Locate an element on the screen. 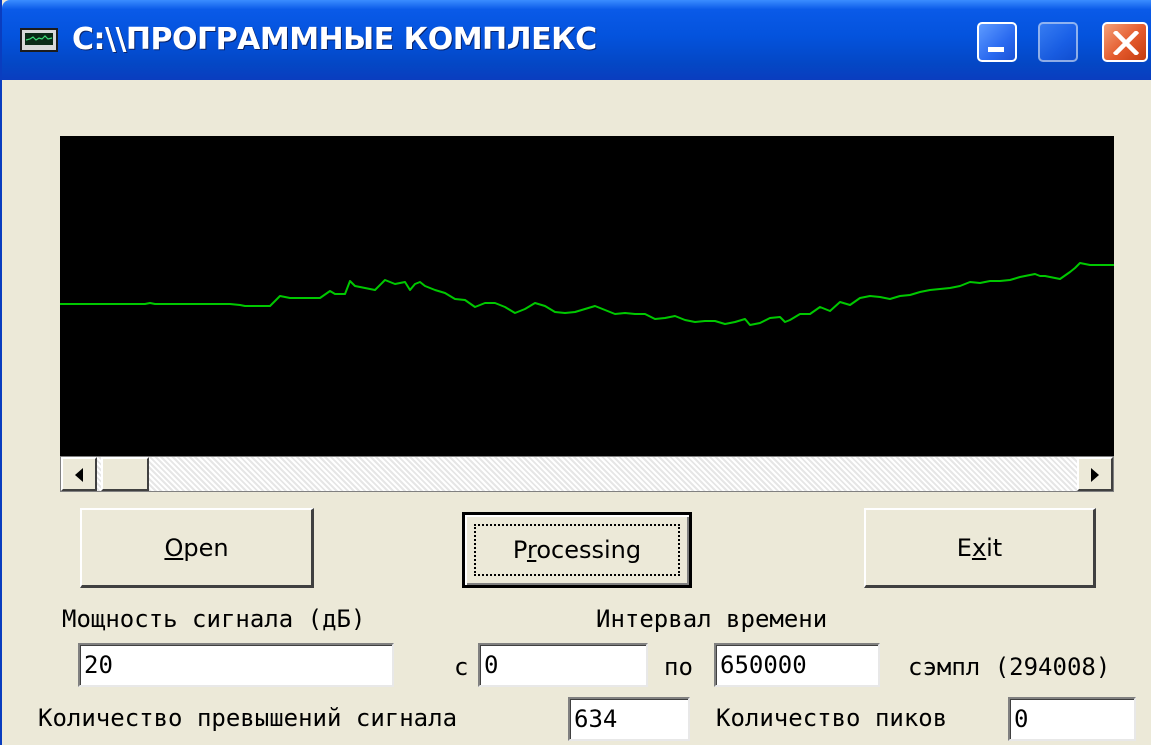 This screenshot has height=745, width=1151. peak-count-label: Количество пиков is located at coordinates (832, 718).